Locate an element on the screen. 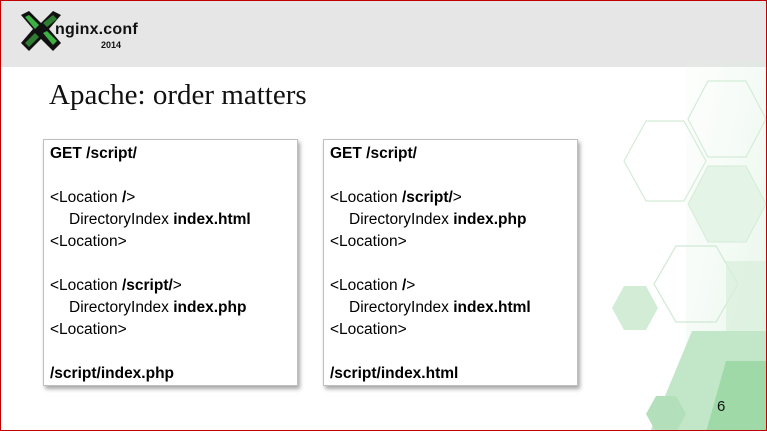 Image resolution: width=767 pixels, height=431 pixels. result-line: /script/index.php is located at coordinates (112, 373).